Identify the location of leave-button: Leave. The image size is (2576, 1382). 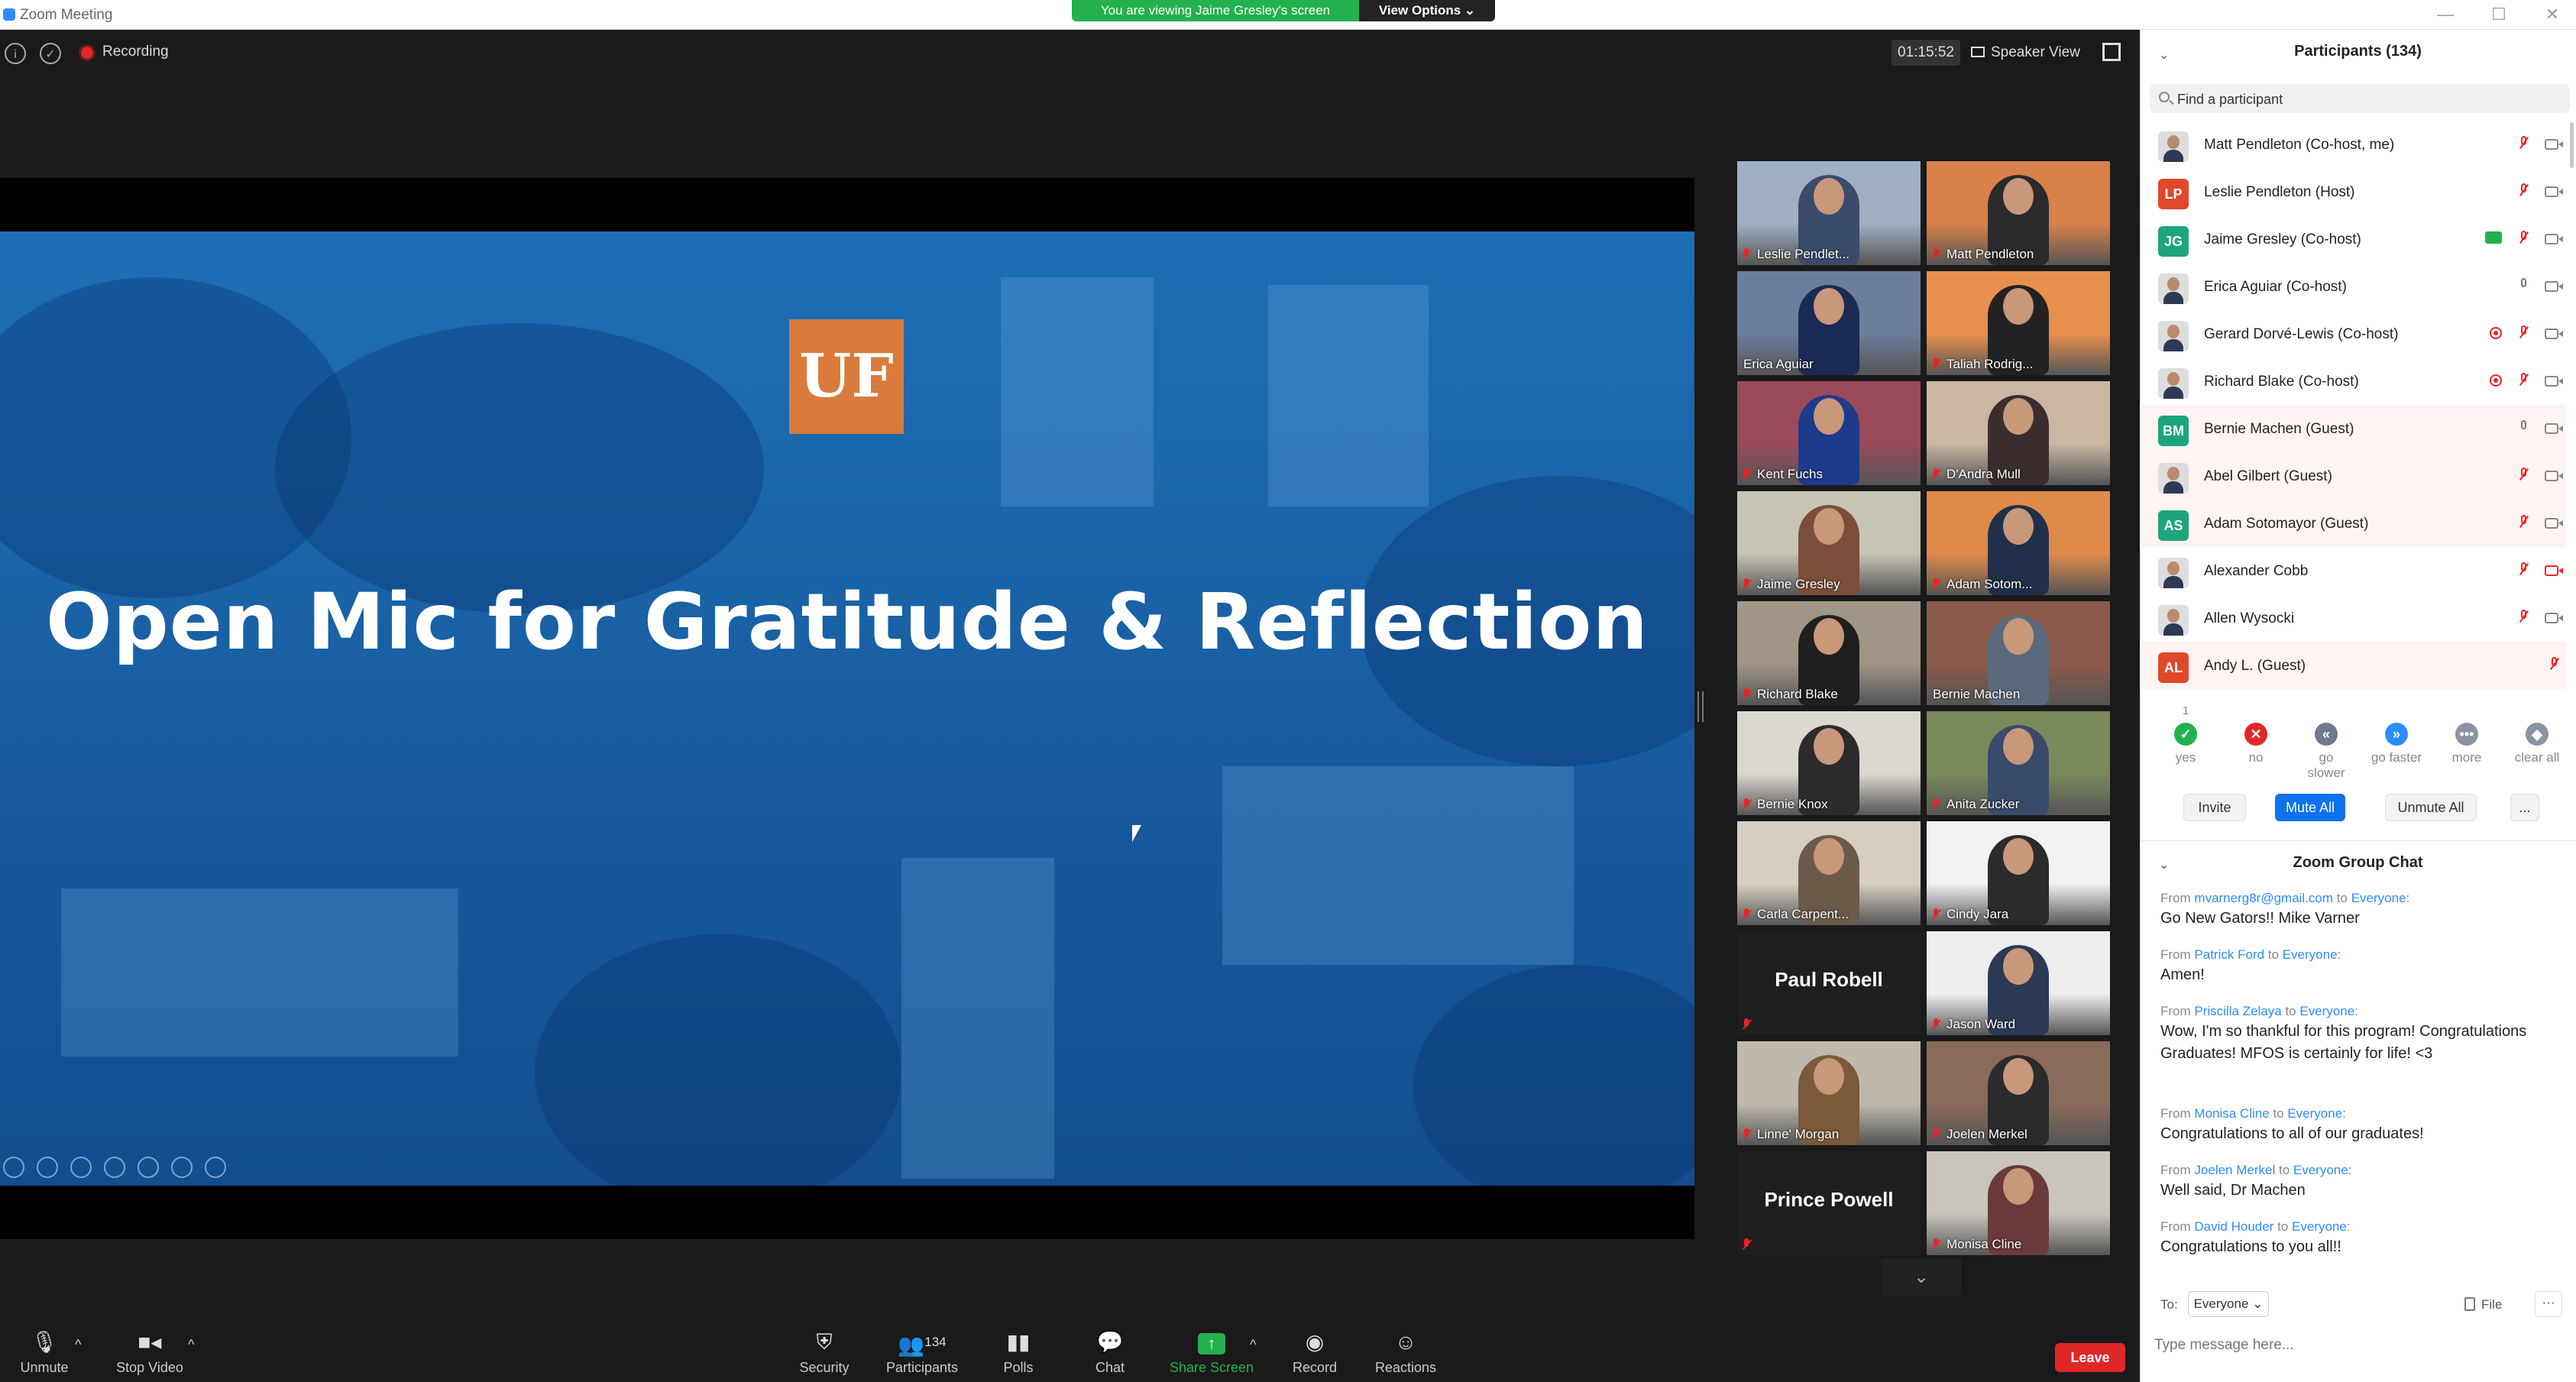
(2090, 1357).